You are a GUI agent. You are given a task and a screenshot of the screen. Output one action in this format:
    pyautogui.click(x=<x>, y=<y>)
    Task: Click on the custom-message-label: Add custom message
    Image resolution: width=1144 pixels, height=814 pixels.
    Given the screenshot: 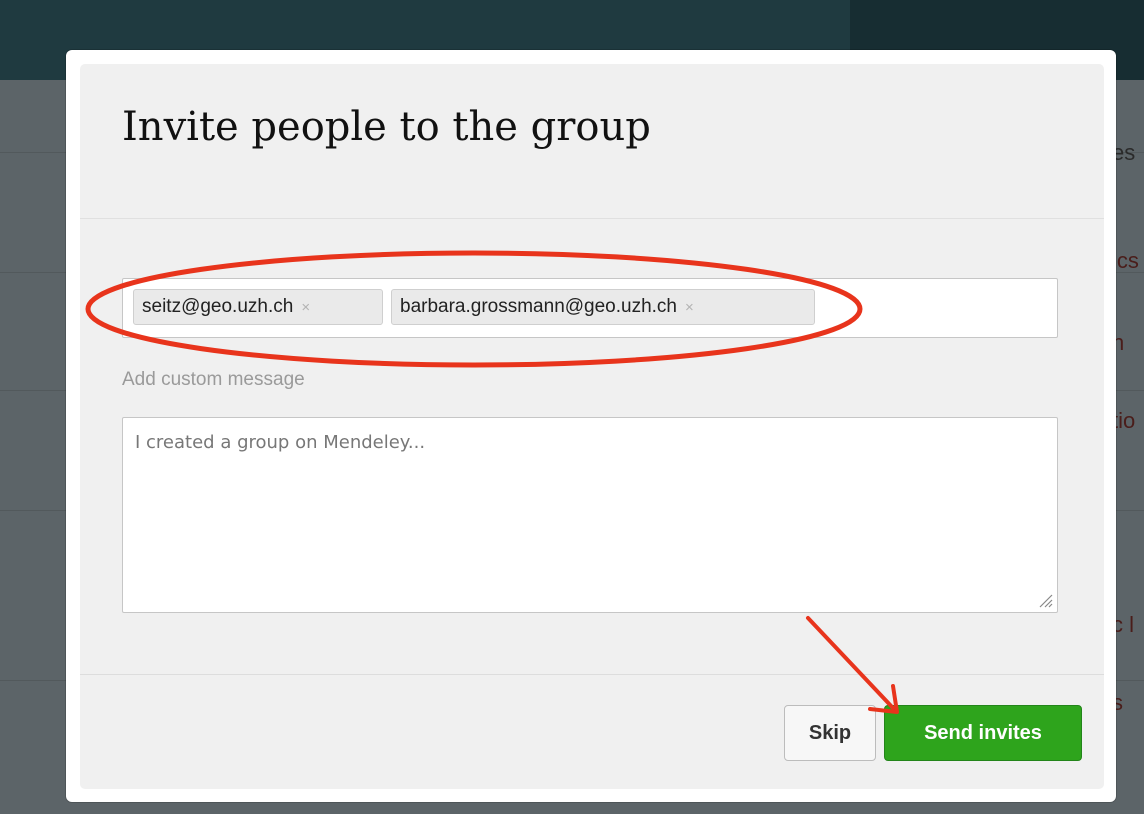 What is the action you would take?
    pyautogui.click(x=213, y=379)
    